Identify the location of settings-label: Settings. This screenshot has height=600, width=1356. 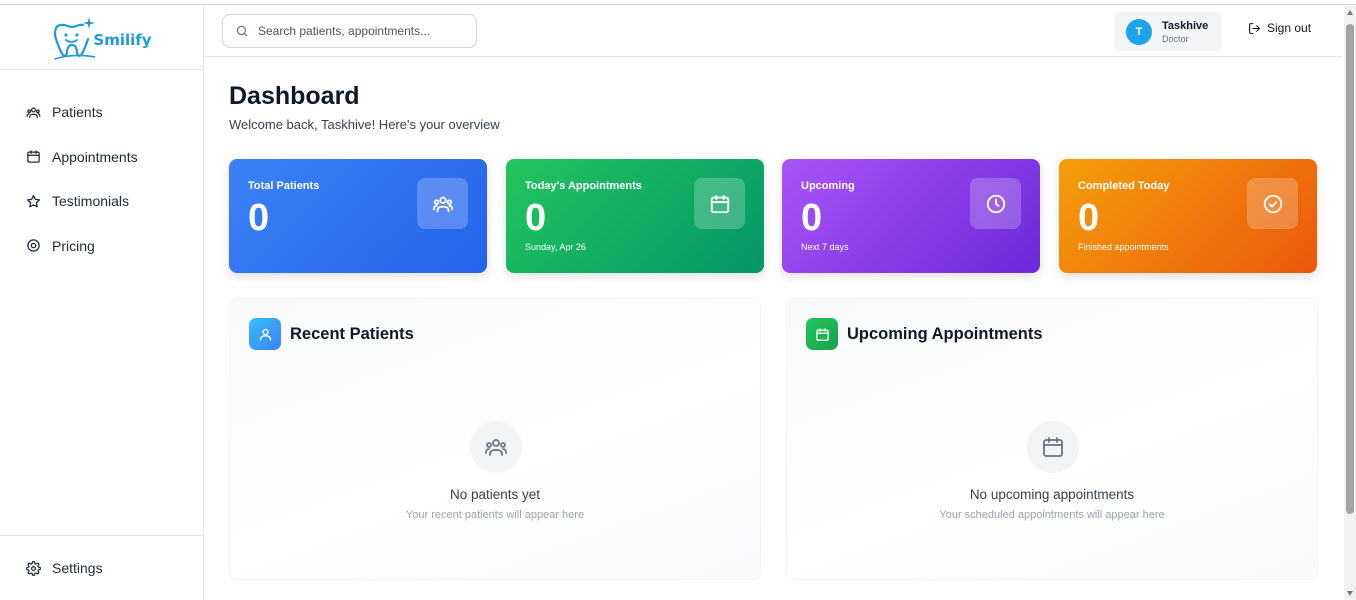
(77, 568).